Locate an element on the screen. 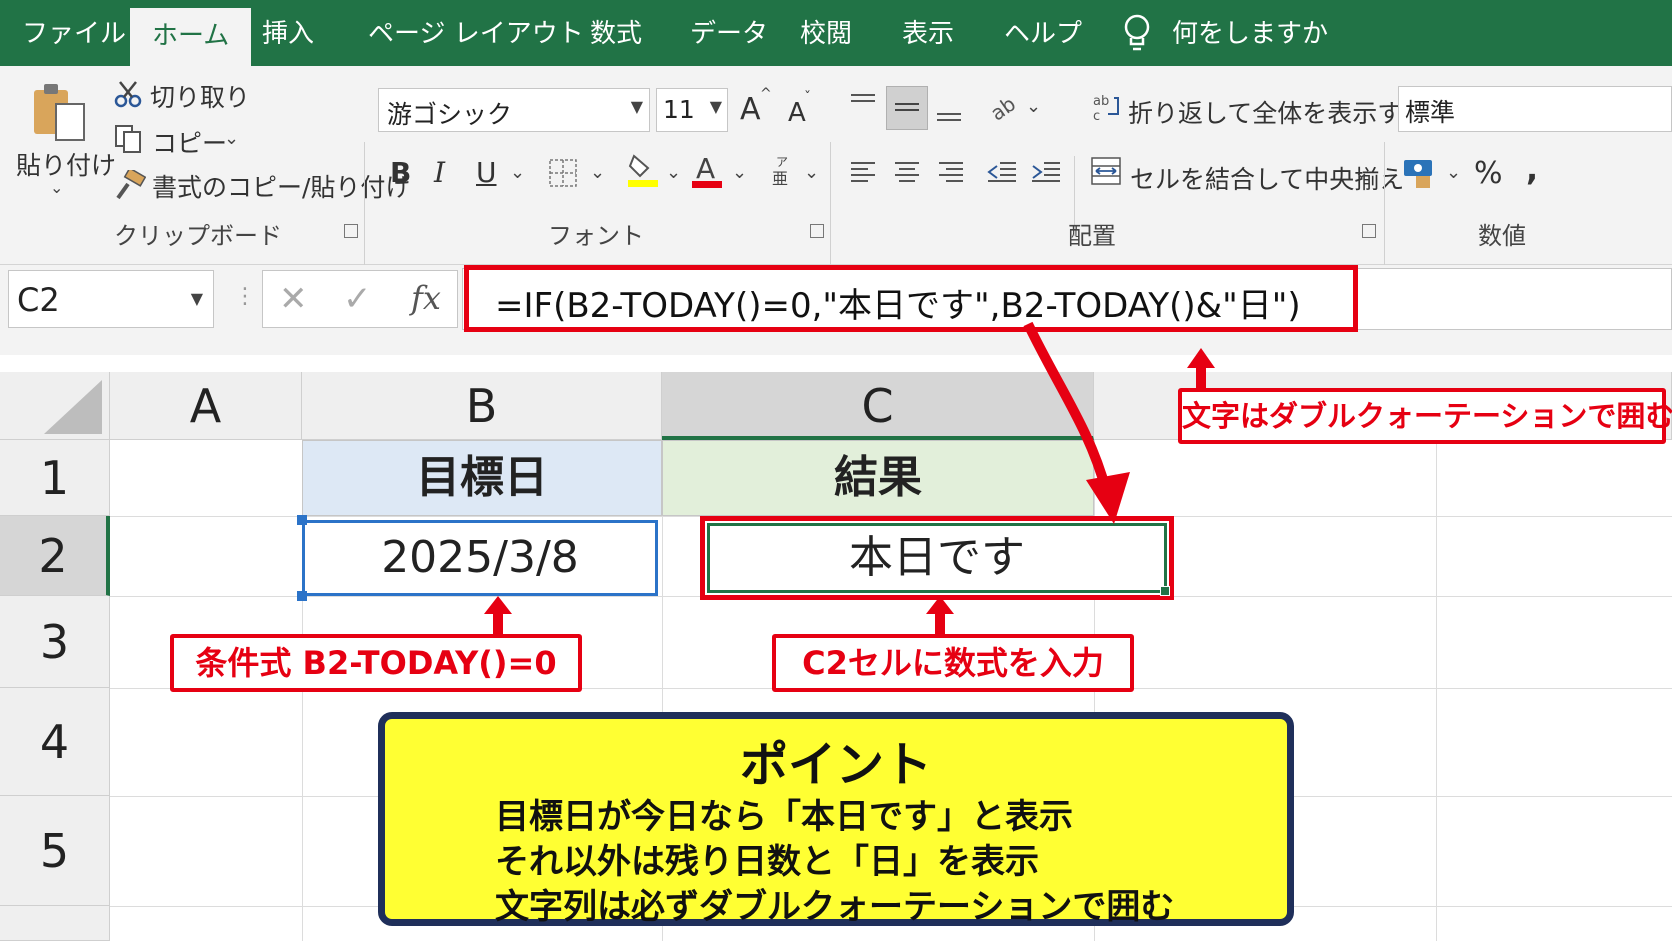 The image size is (1672, 941). svg-text: A is located at coordinates (705, 168).